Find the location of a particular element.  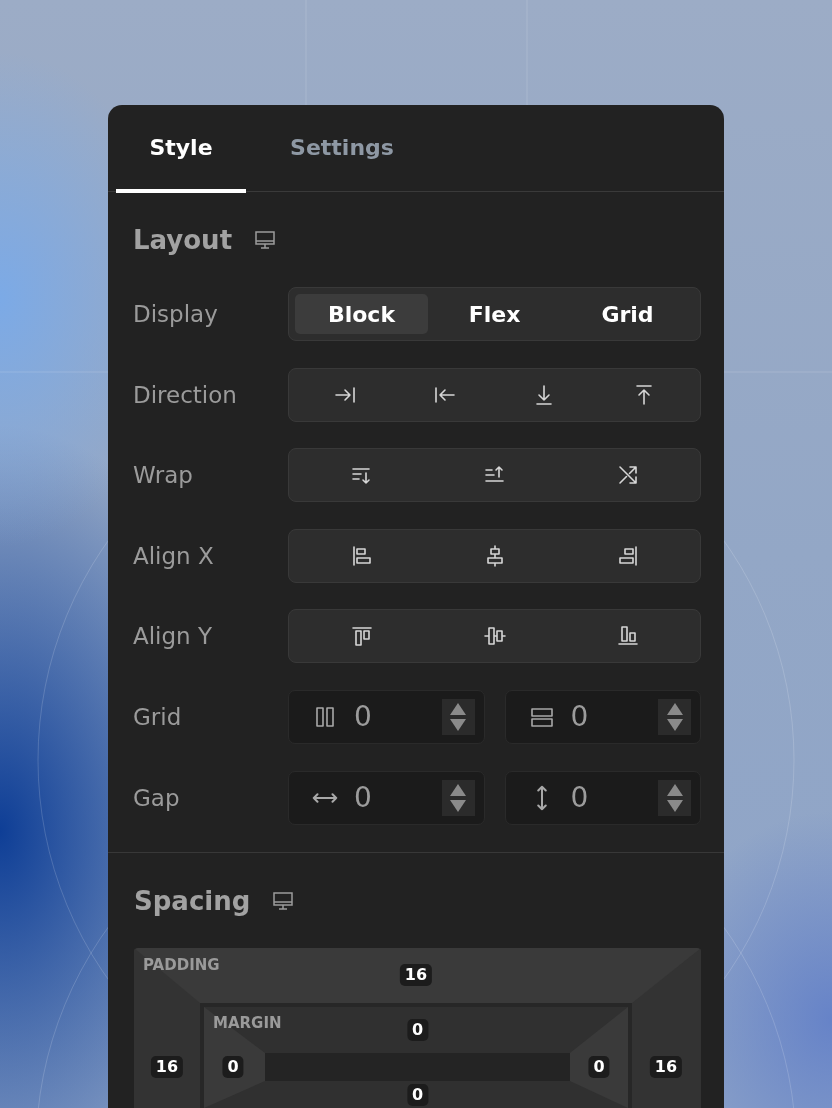

monitor-icon is located at coordinates (265, 240).